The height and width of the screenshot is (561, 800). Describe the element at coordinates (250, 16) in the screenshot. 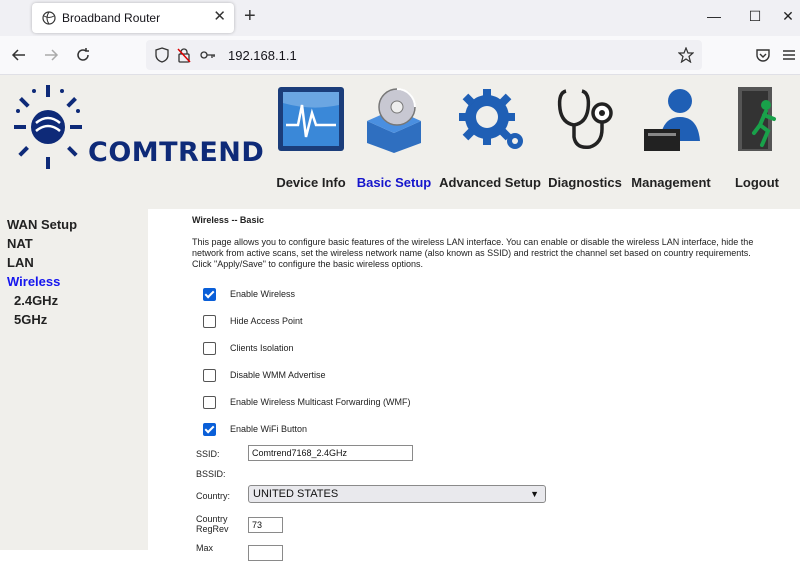

I see `new-tab-button: +` at that location.